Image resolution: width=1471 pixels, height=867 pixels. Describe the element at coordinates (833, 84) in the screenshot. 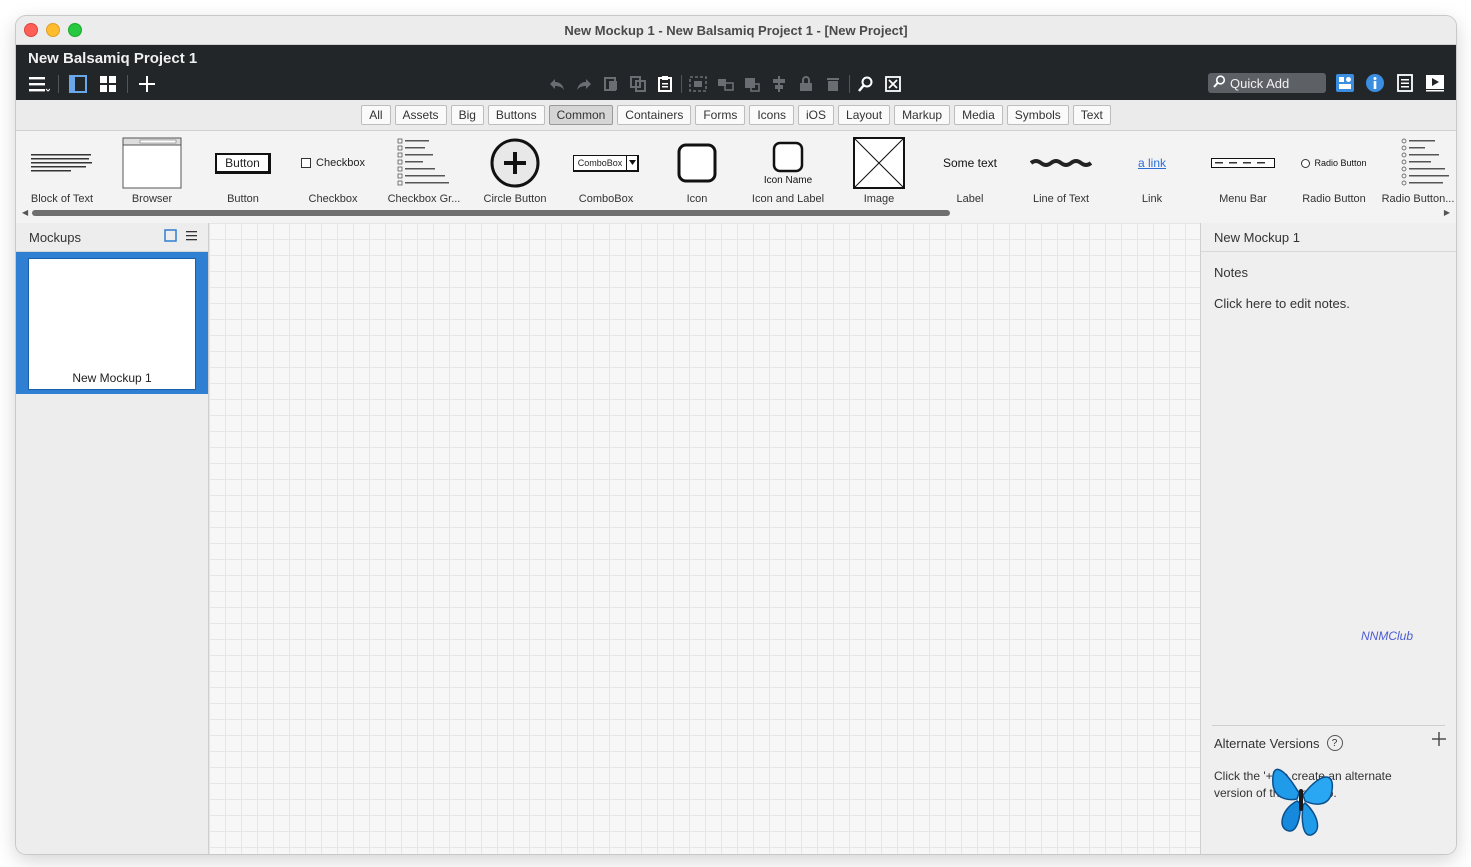

I see `delete-icon` at that location.